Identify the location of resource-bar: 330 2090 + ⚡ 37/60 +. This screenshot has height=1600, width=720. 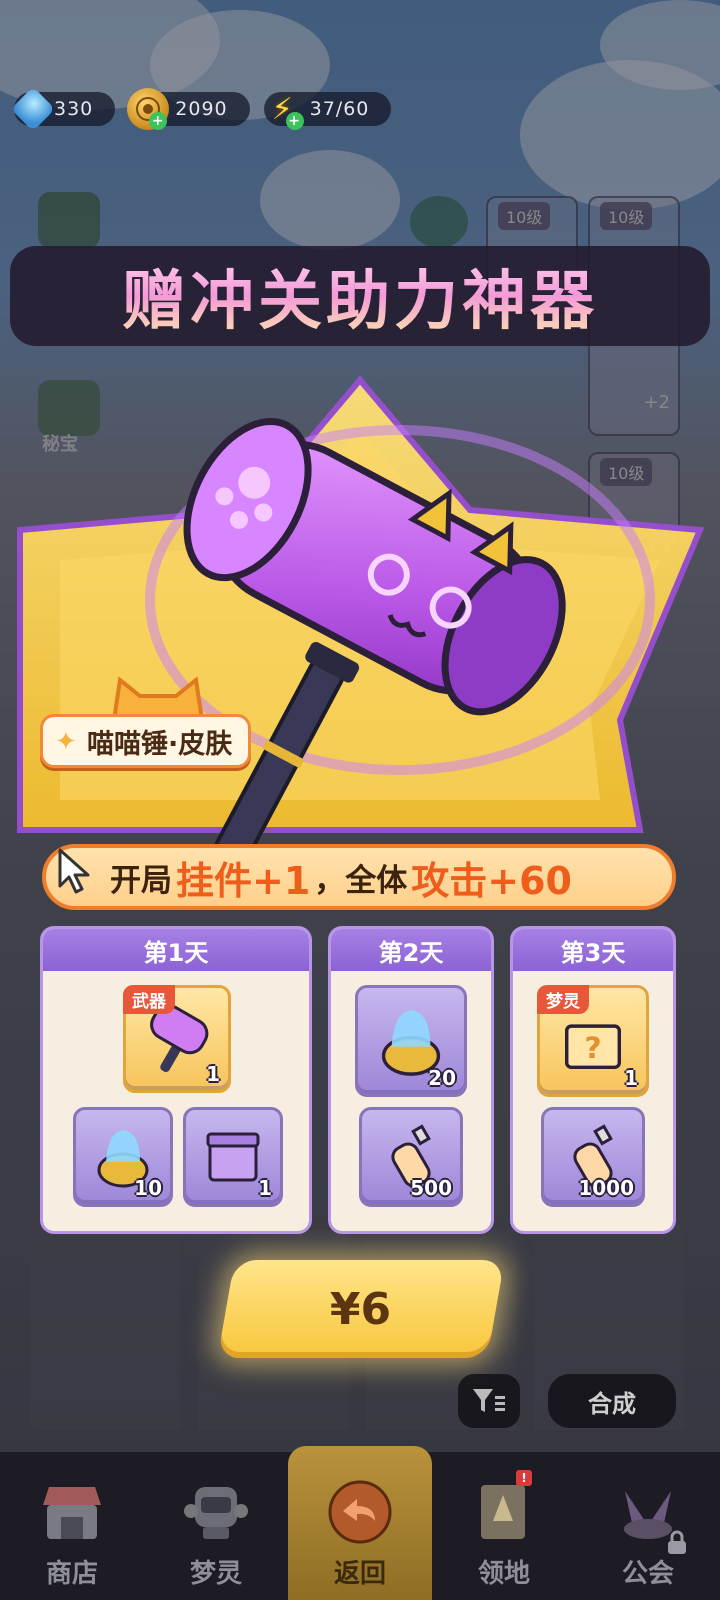
(201, 109).